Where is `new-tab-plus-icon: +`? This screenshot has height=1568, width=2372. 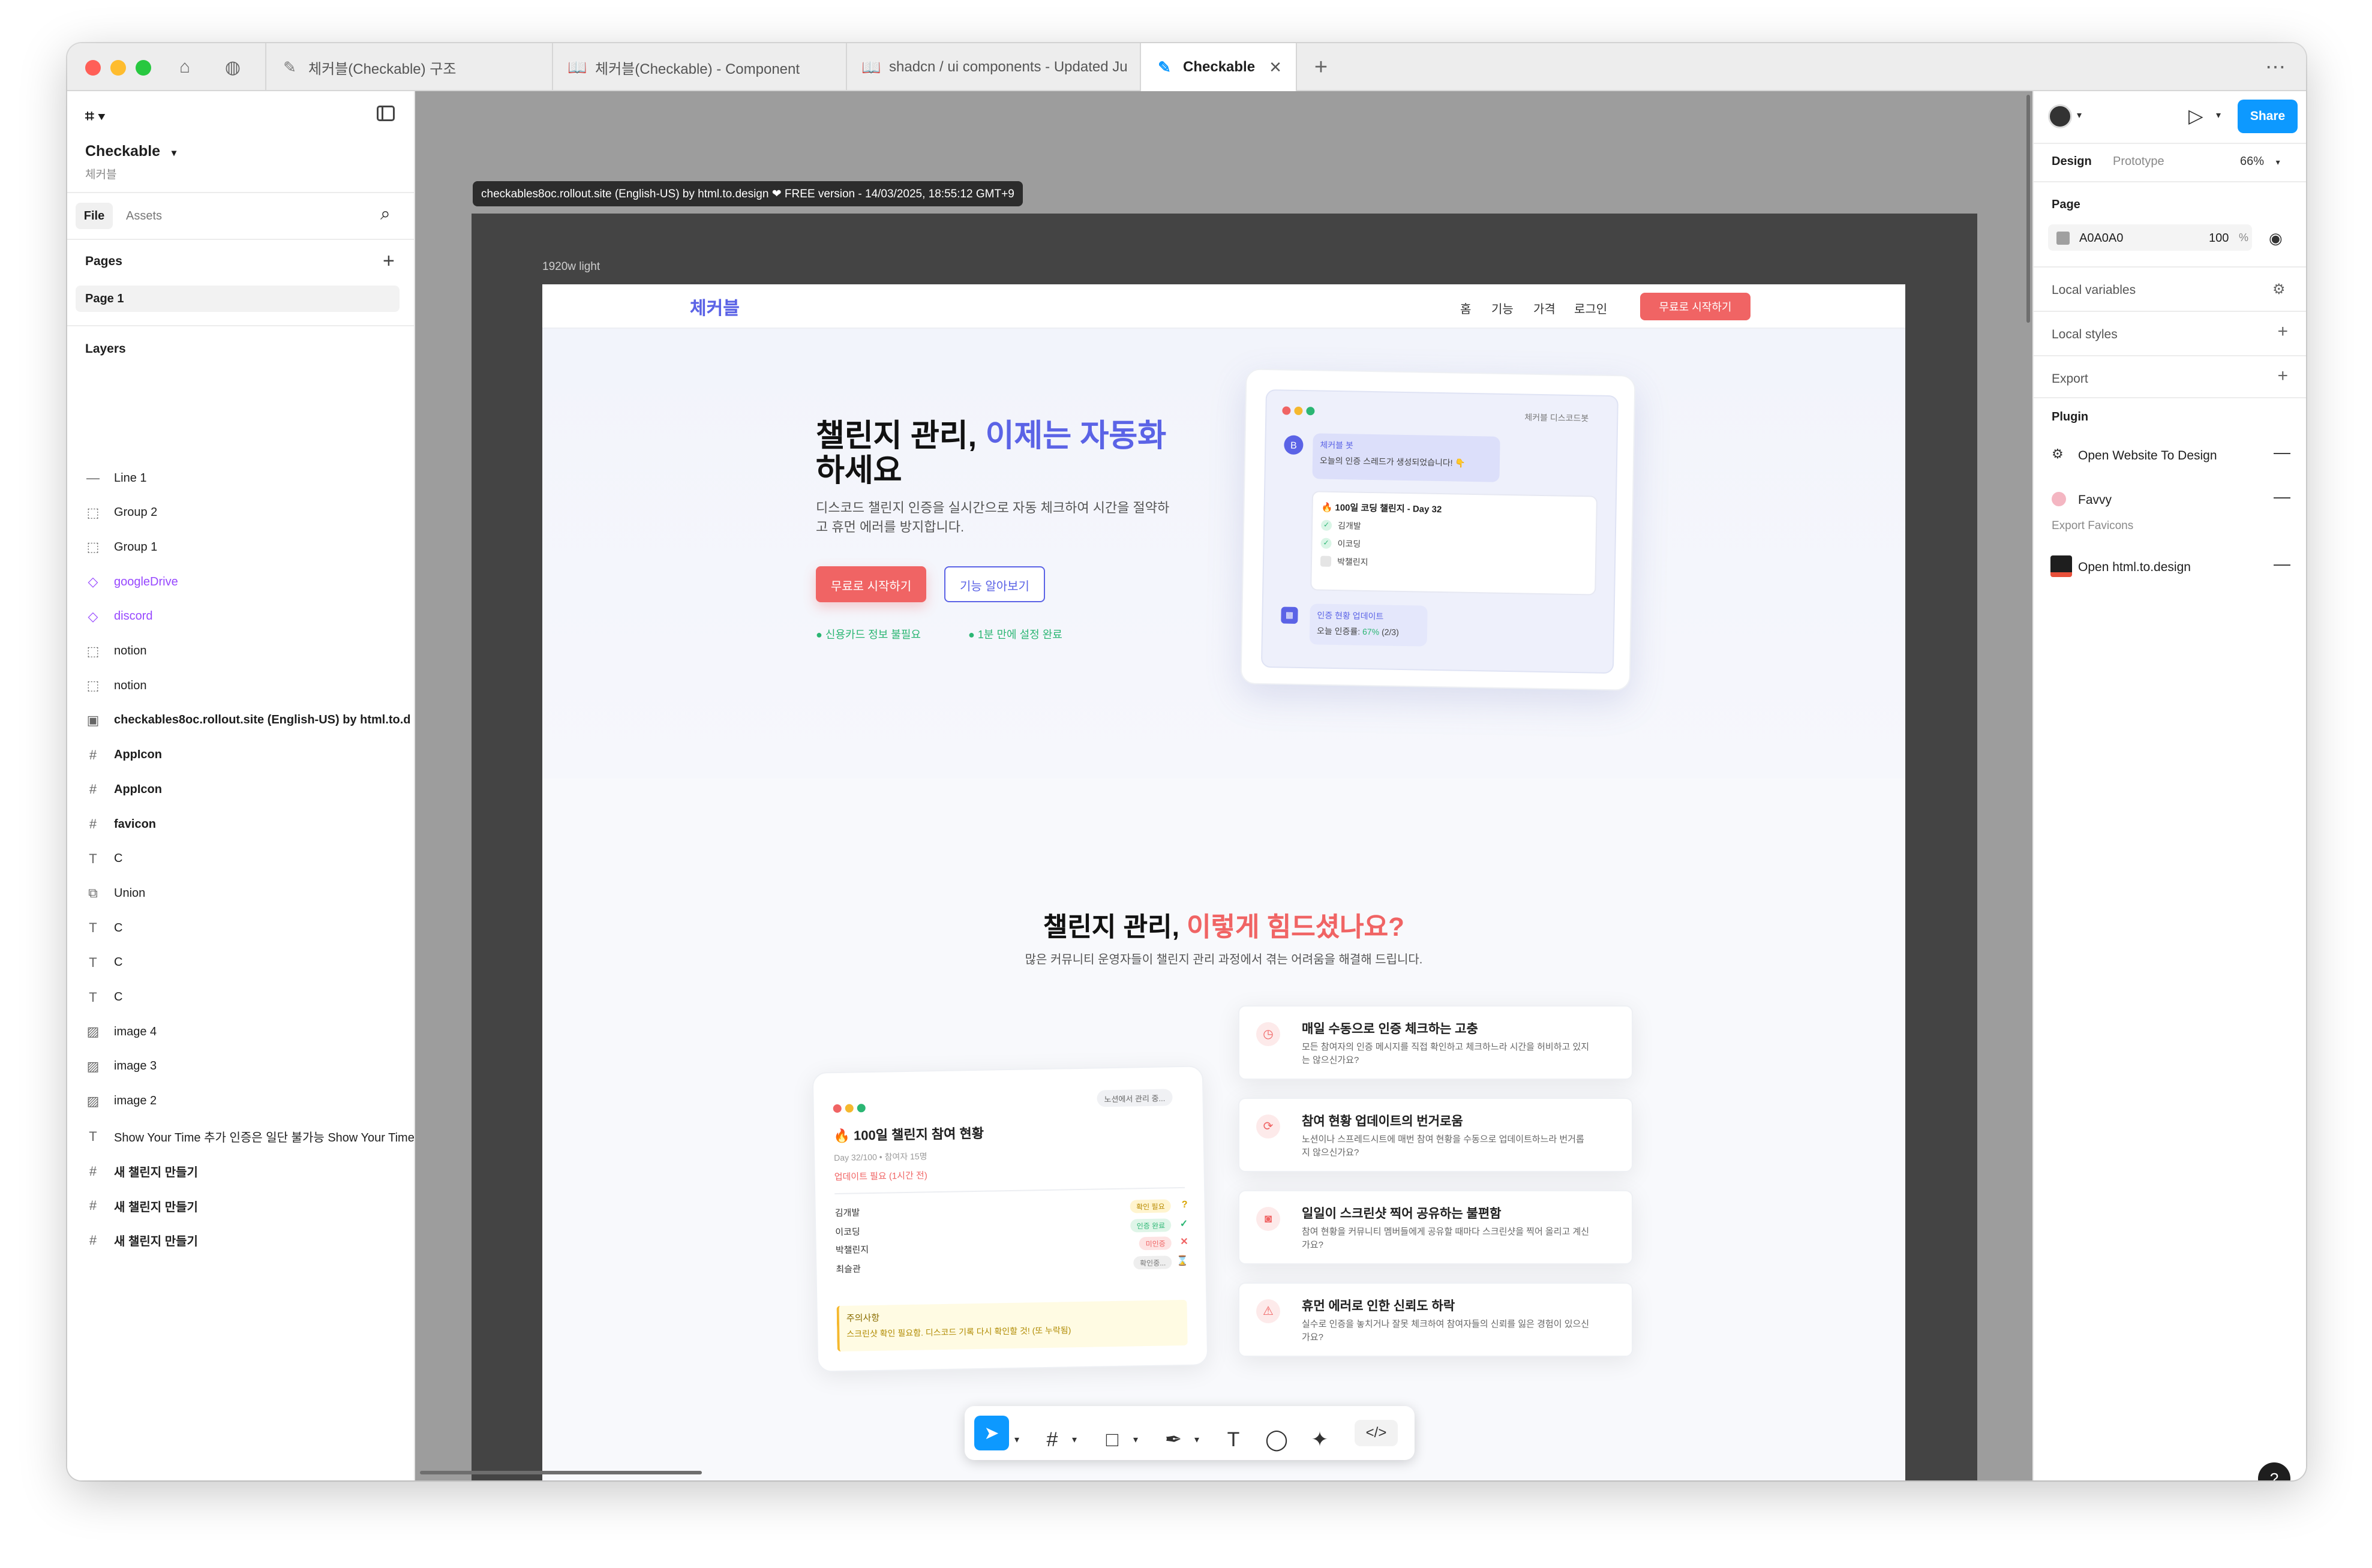
new-tab-plus-icon: + is located at coordinates (1321, 67).